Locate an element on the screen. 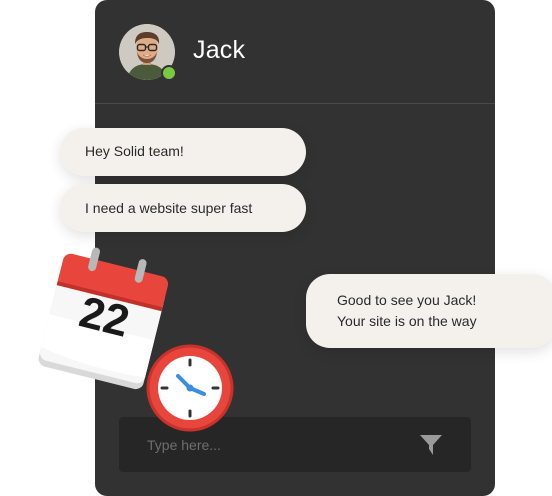 Image resolution: width=552 pixels, height=496 pixels. message-bubble-incoming: Hey Solid team! is located at coordinates (183, 152).